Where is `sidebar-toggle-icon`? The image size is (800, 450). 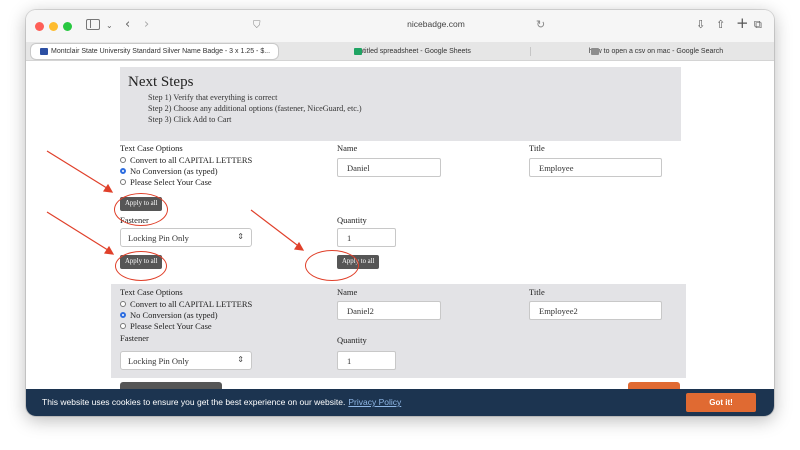
sidebar-toggle-icon is located at coordinates (93, 24).